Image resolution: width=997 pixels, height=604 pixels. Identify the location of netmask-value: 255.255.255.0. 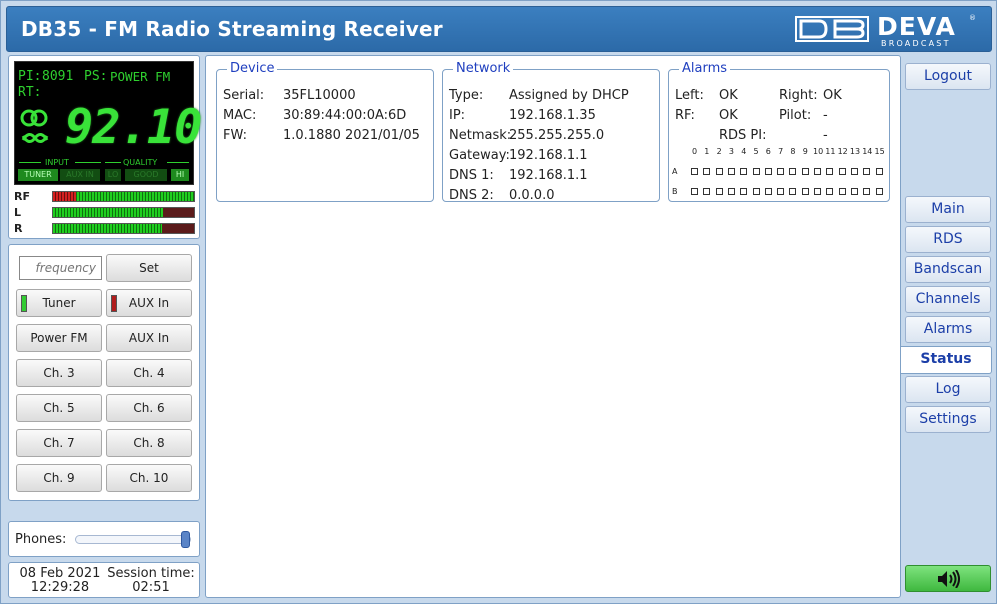
(557, 135).